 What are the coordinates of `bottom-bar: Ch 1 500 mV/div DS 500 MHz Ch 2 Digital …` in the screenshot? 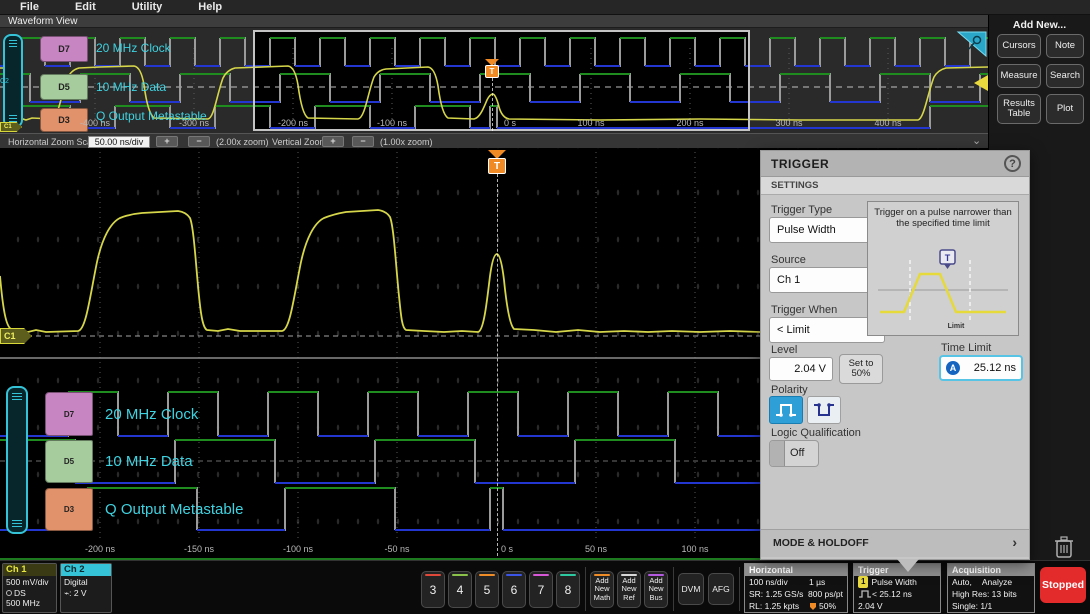 It's located at (545, 587).